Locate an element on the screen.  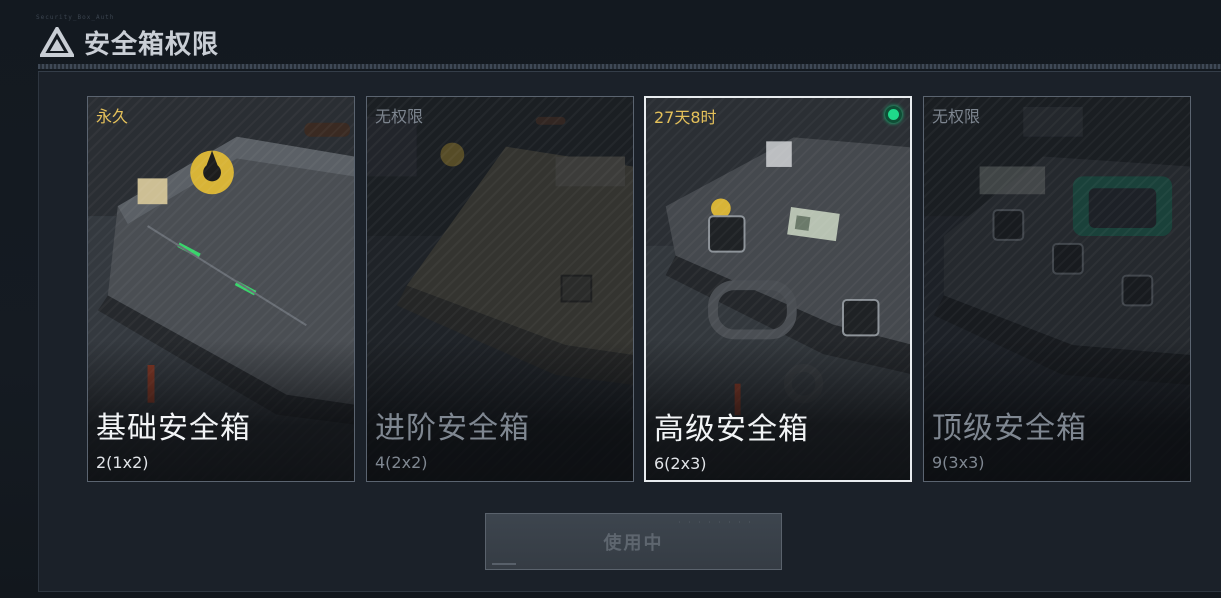
button-deco-text: · · · · · · · · is located at coordinates (715, 523).